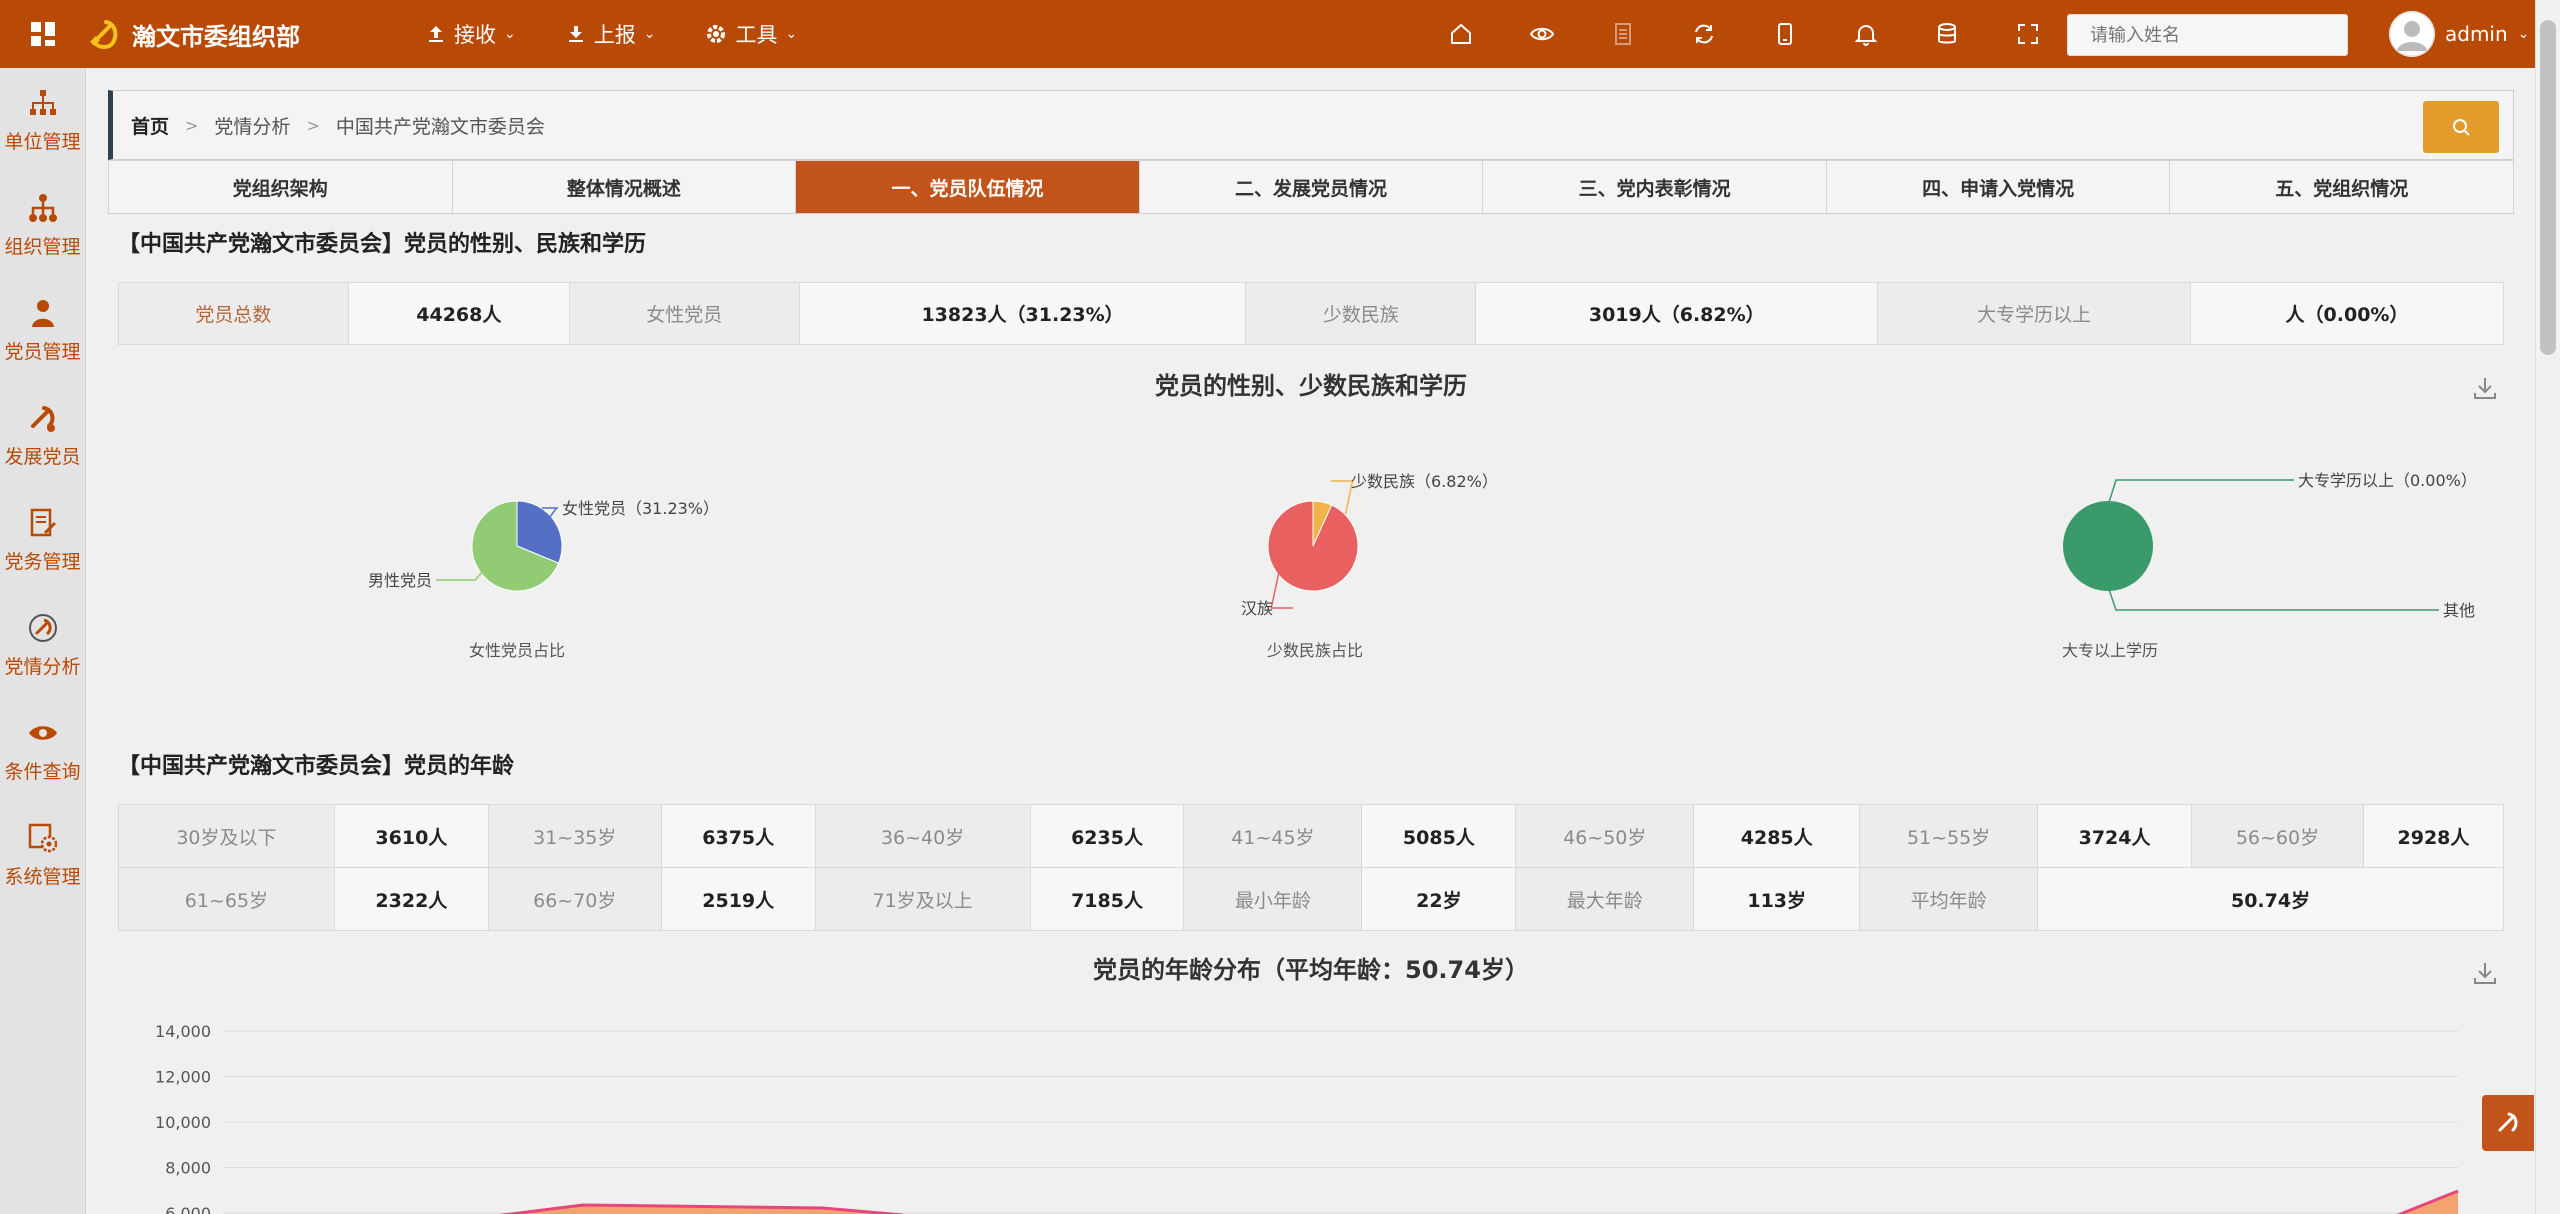 This screenshot has width=2560, height=1214. I want to click on search-button, so click(2461, 127).